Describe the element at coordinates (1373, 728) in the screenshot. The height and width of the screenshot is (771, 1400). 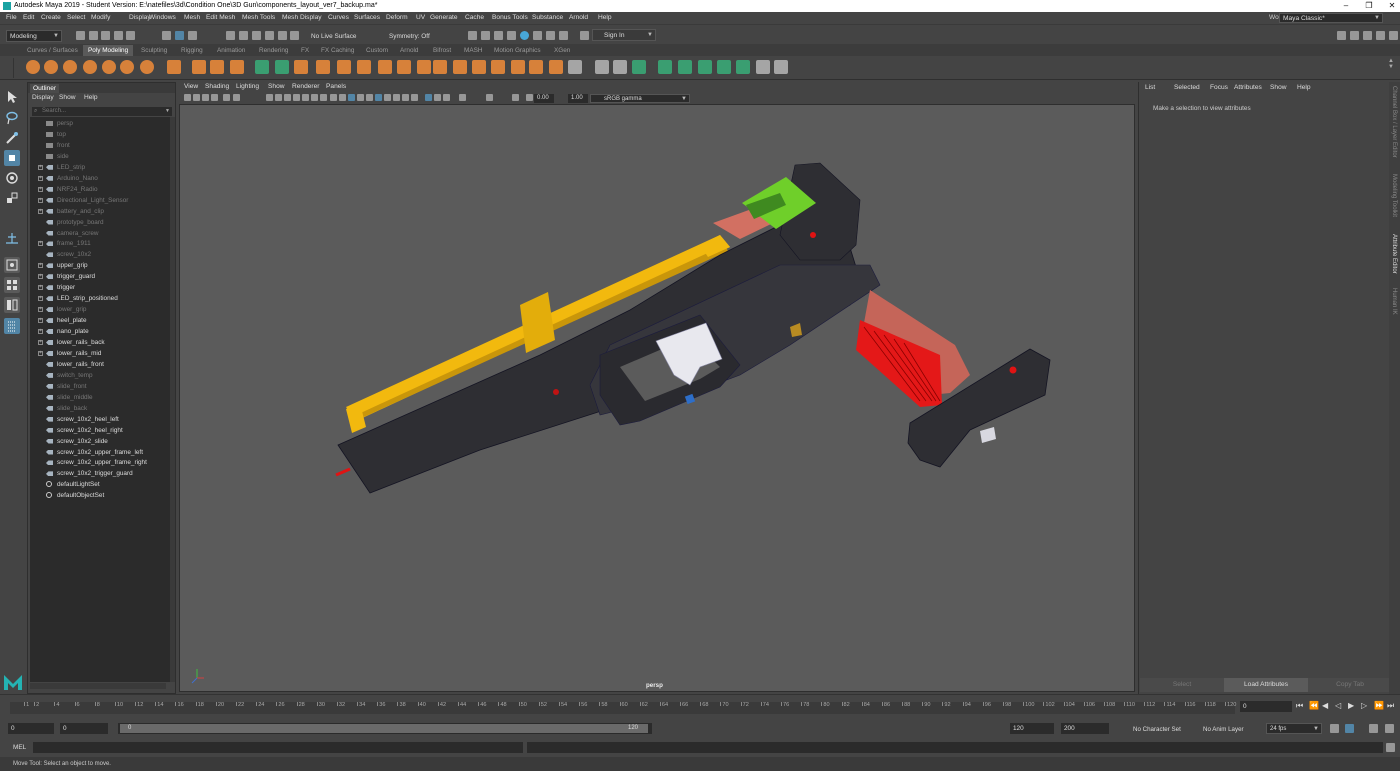
I see `character-icon` at that location.